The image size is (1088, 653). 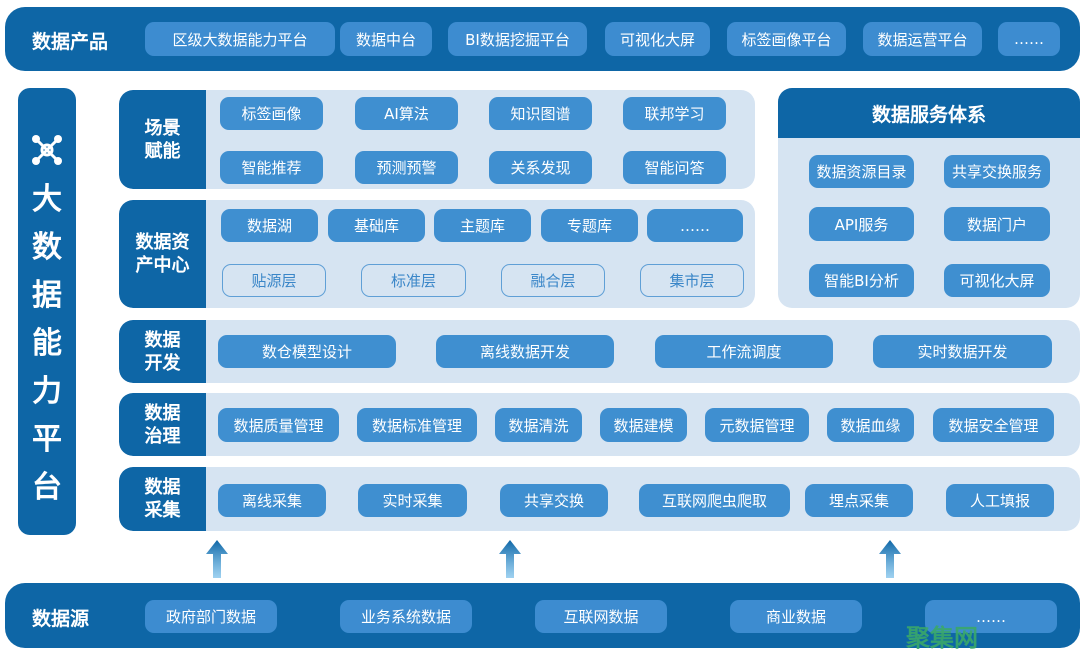 I want to click on scene-chip: 联邦学习, so click(x=674, y=113).